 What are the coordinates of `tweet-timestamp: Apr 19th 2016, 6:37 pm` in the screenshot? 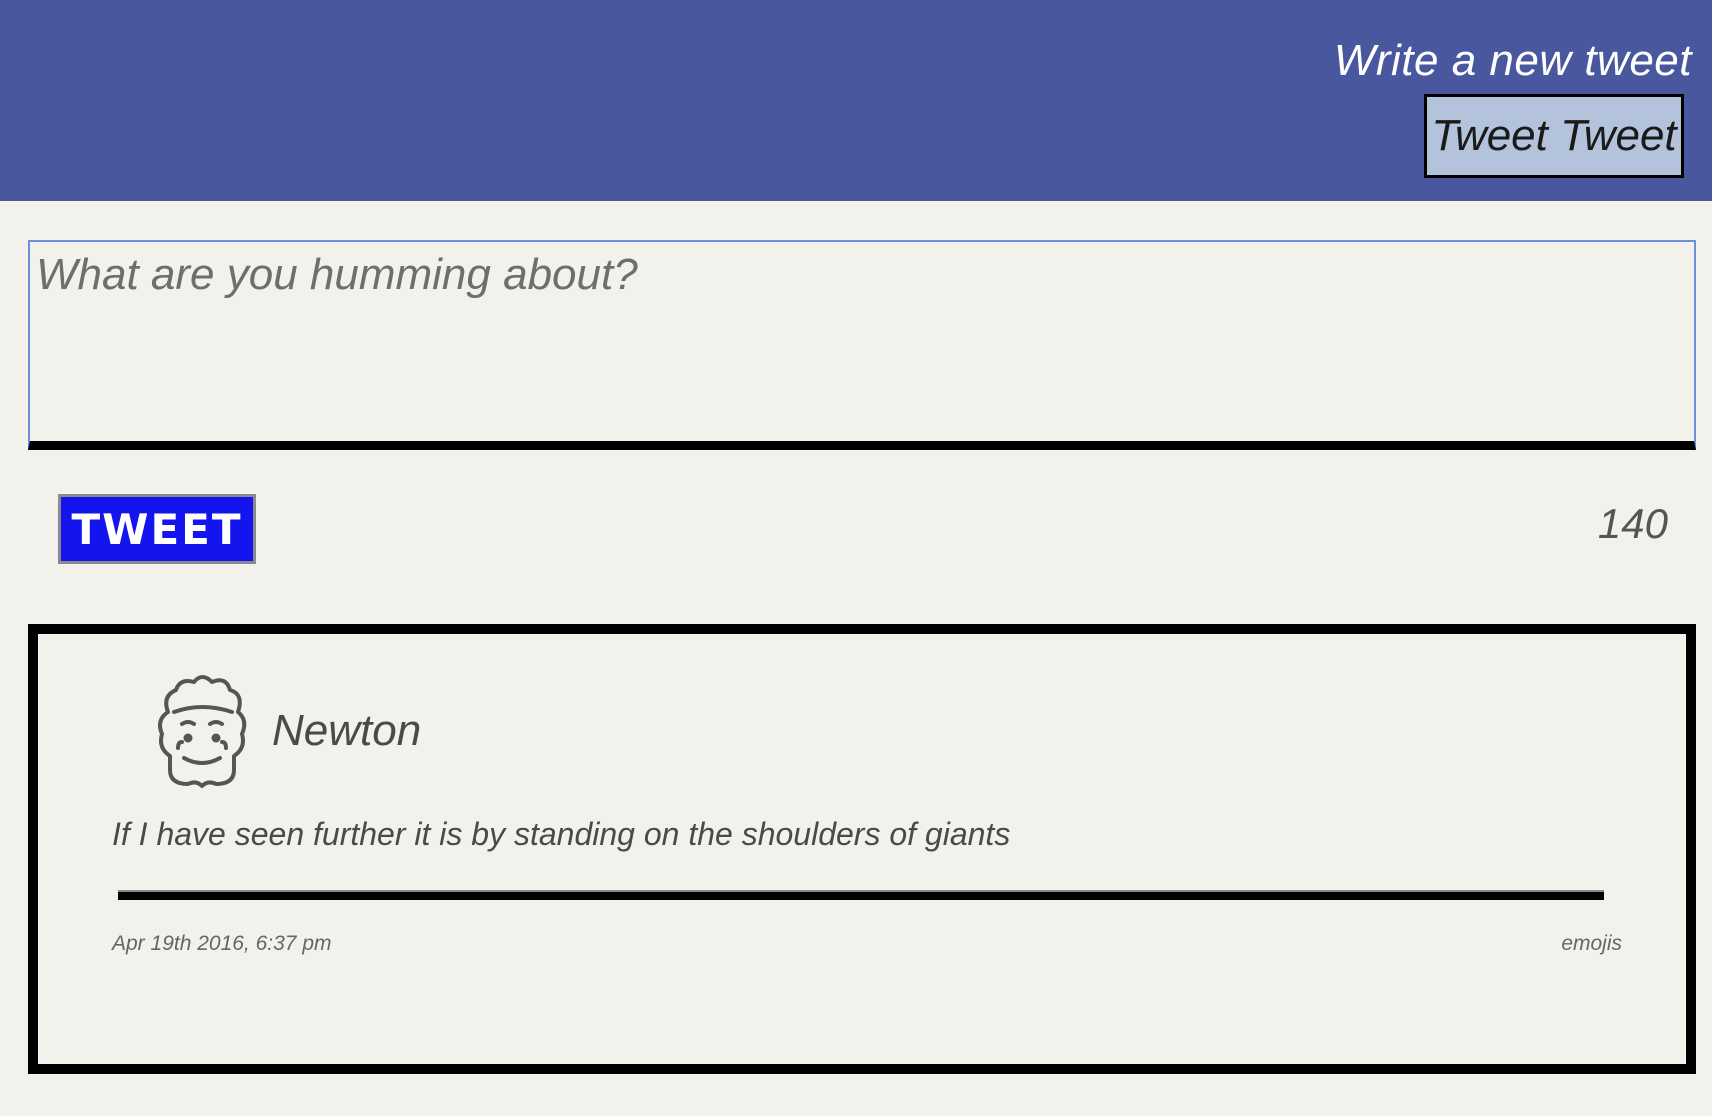 It's located at (222, 943).